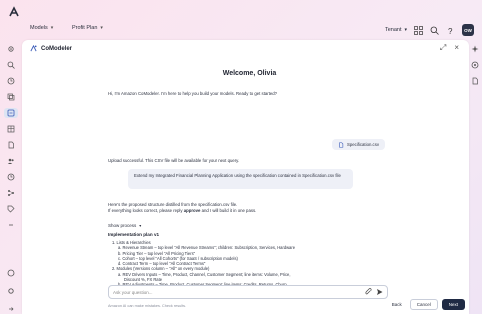  What do you see at coordinates (253, 31) in the screenshot?
I see `top-bar: Models ▾ Profit Plan ▾ Tenant ▾ ? OW` at bounding box center [253, 31].